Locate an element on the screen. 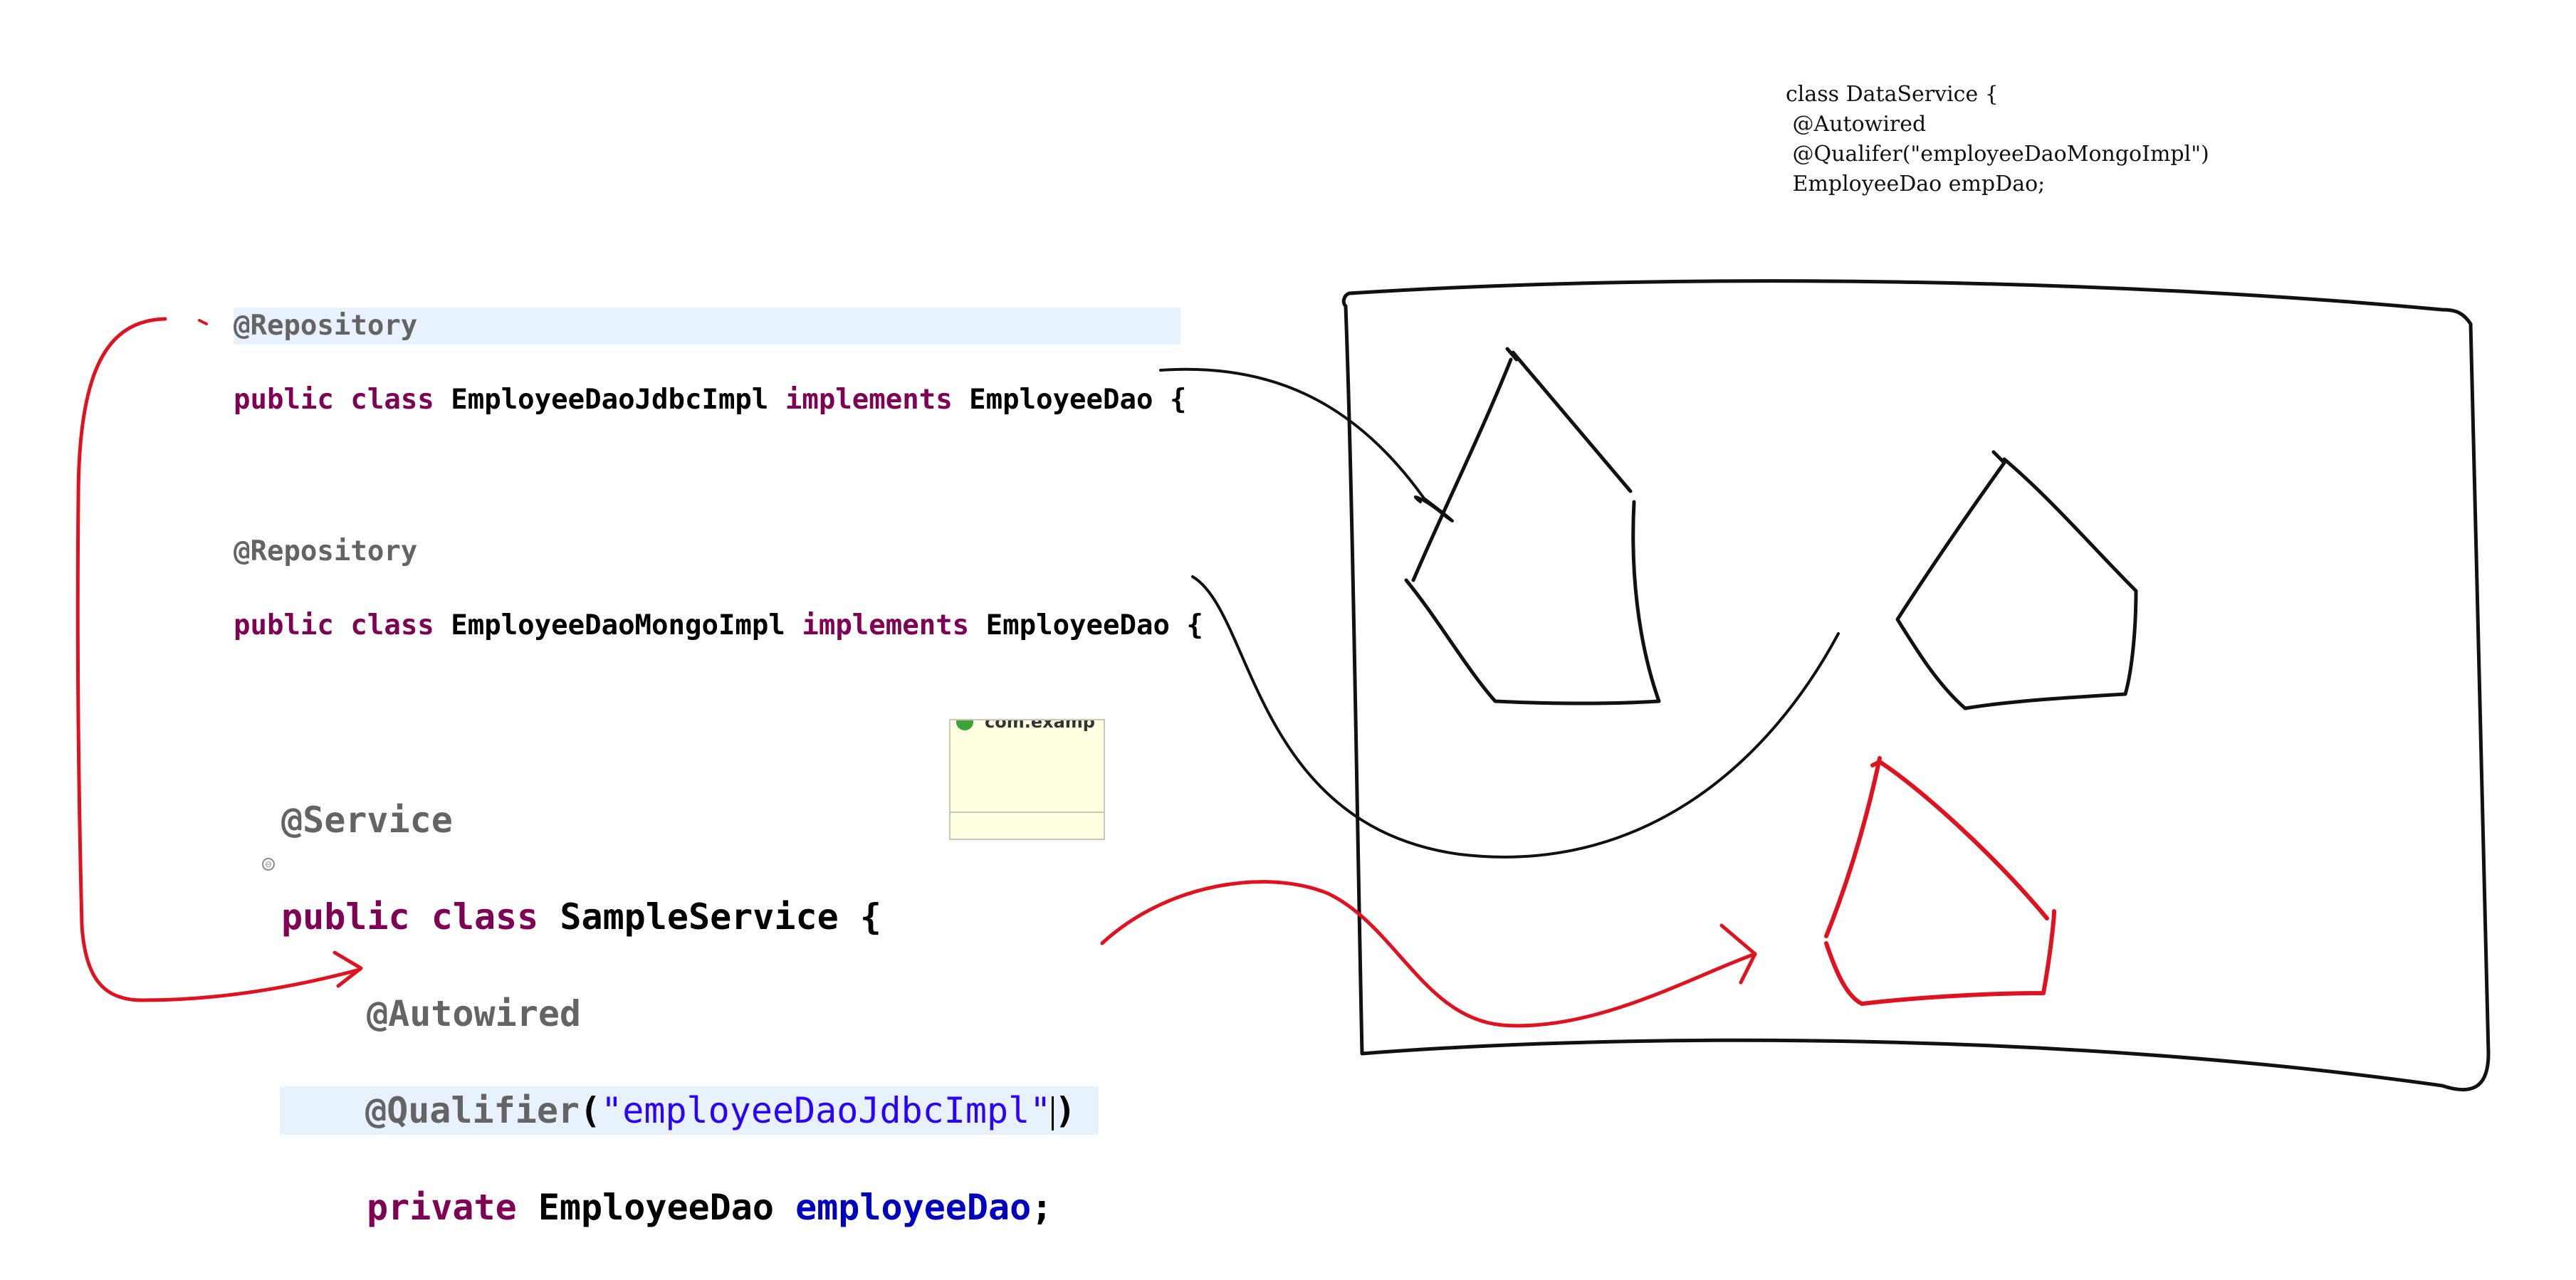 The image size is (2576, 1280). arrow-qualifier-to-bean is located at coordinates (1428, 954).